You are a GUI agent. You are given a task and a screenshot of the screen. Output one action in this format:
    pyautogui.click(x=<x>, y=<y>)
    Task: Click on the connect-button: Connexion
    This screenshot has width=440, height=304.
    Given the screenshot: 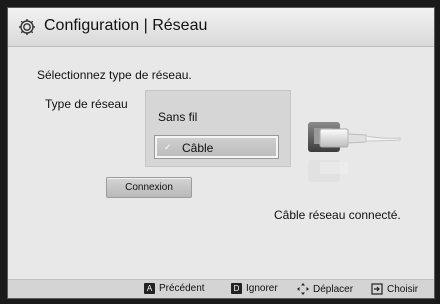 What is the action you would take?
    pyautogui.click(x=149, y=187)
    